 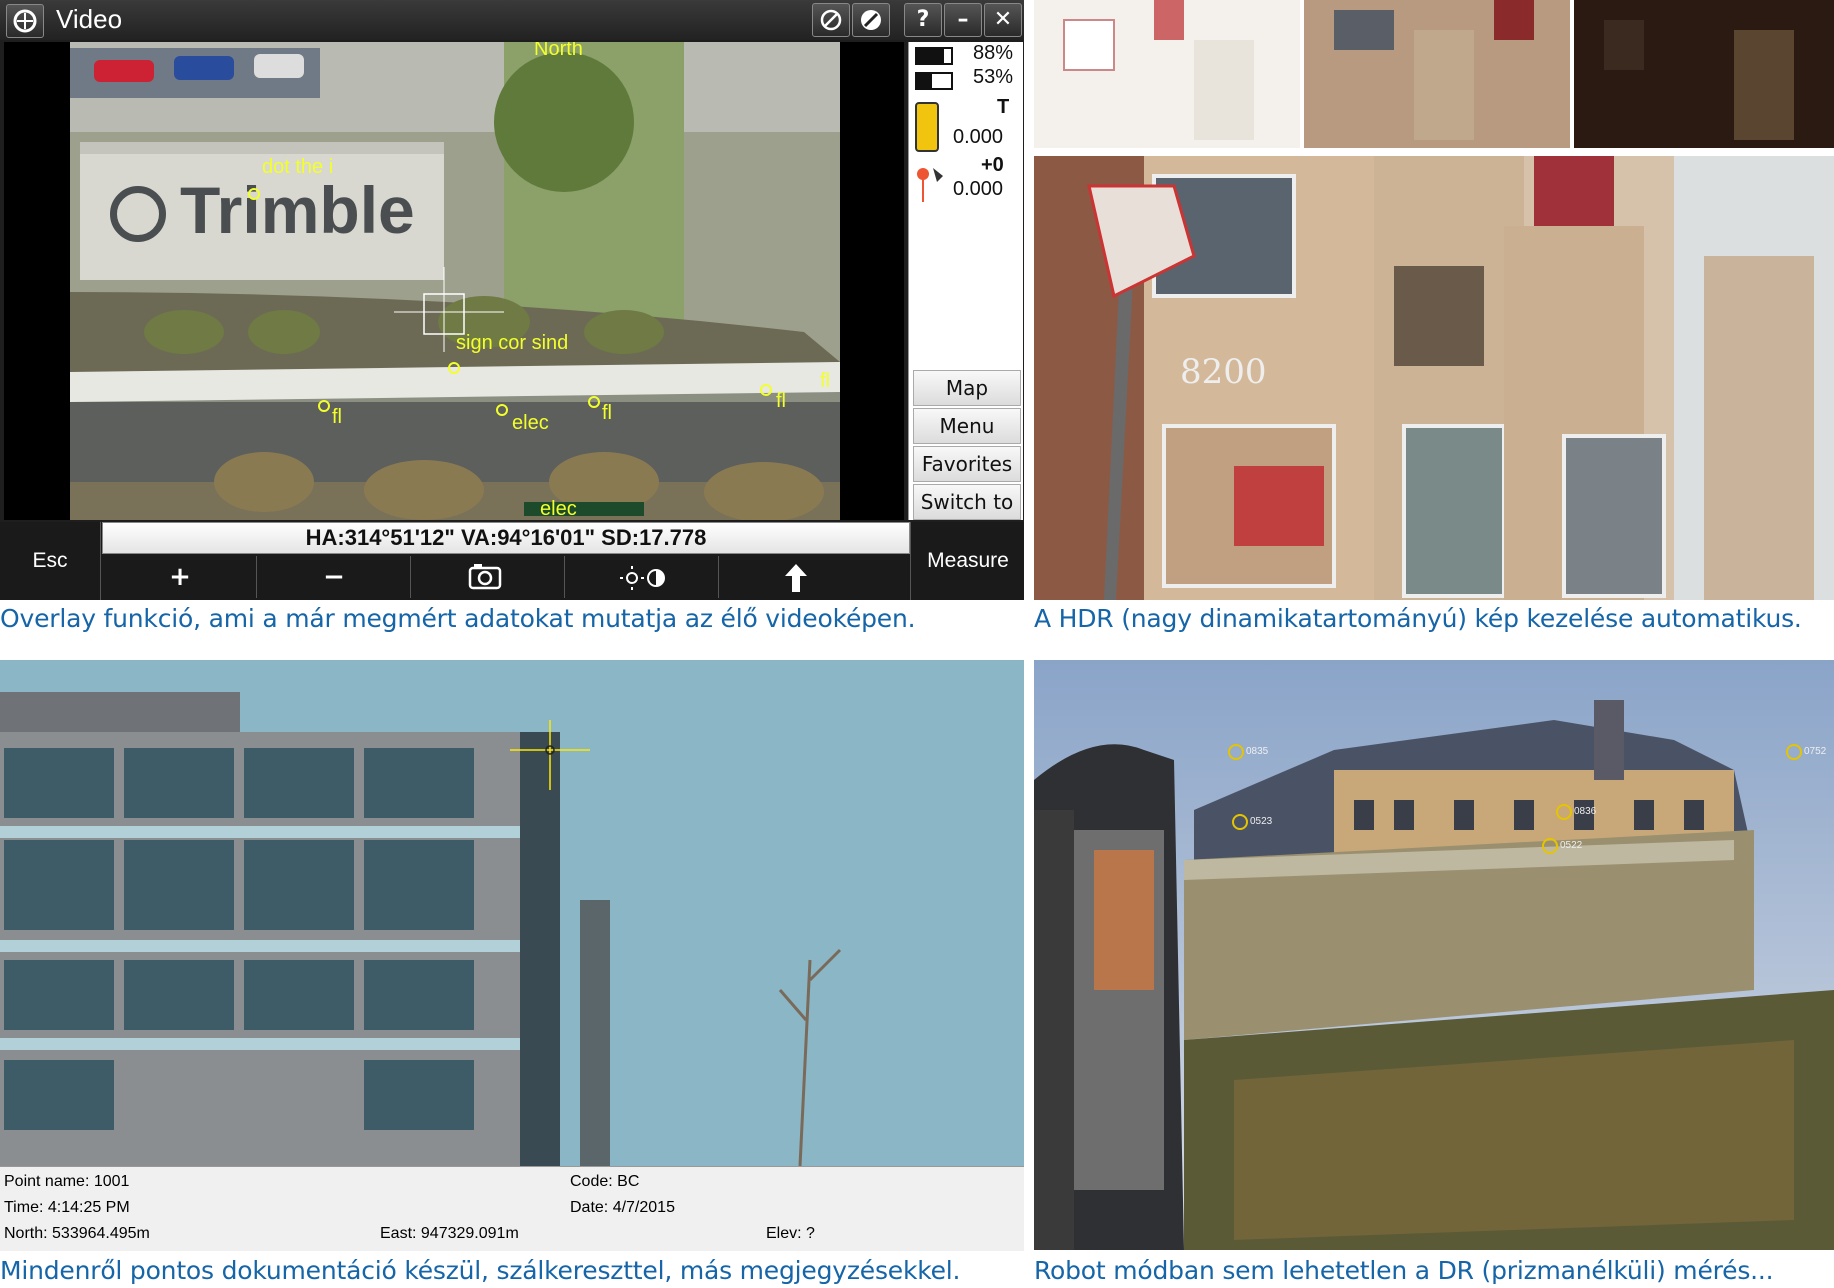 I want to click on point-tag-label: 0836, so click(x=1585, y=811).